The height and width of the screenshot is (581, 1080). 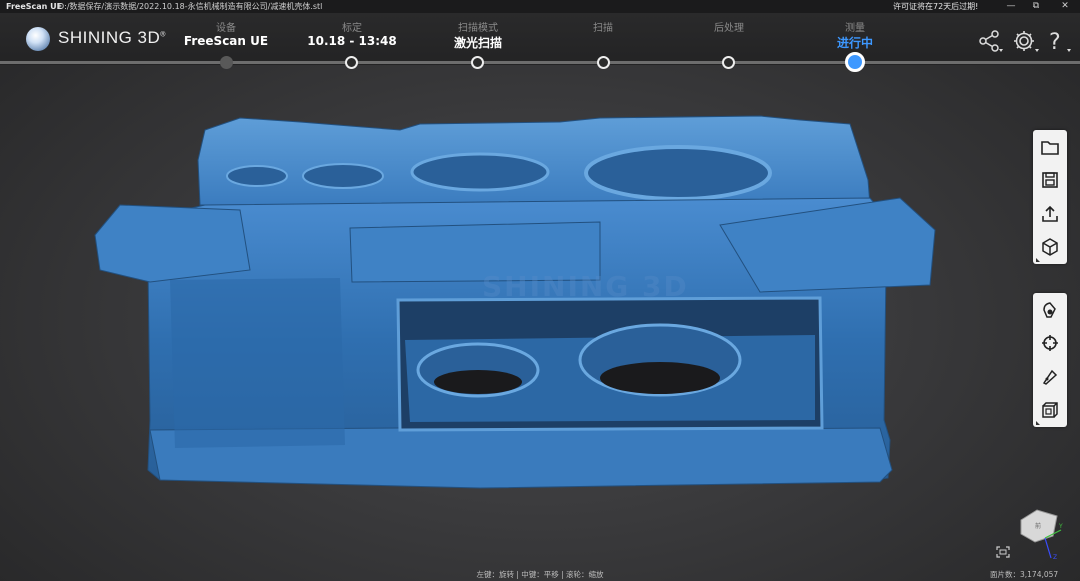 I want to click on marker-icon, so click(x=1050, y=377).